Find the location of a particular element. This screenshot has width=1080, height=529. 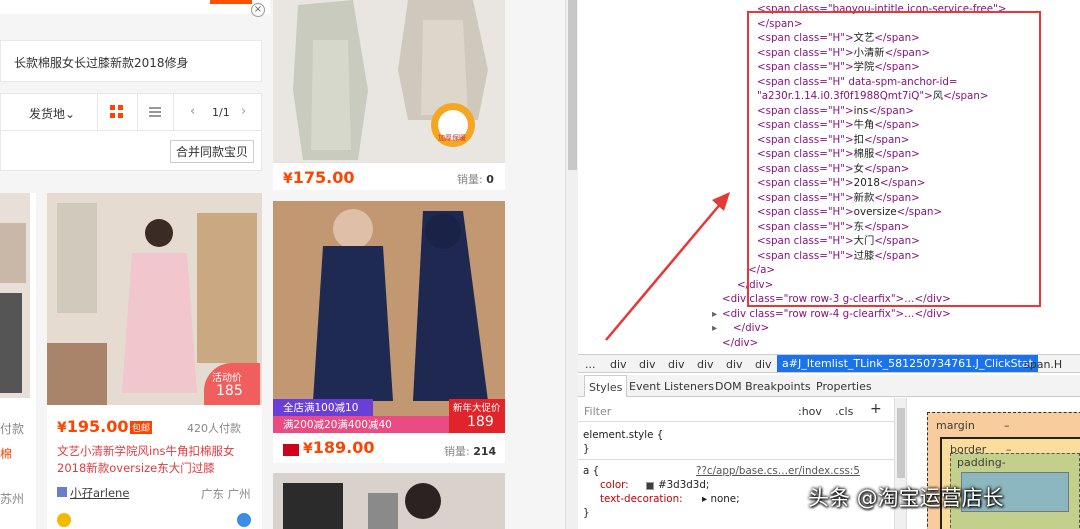

dom-node-span-h: <span class="H">女</span> is located at coordinates (833, 169).